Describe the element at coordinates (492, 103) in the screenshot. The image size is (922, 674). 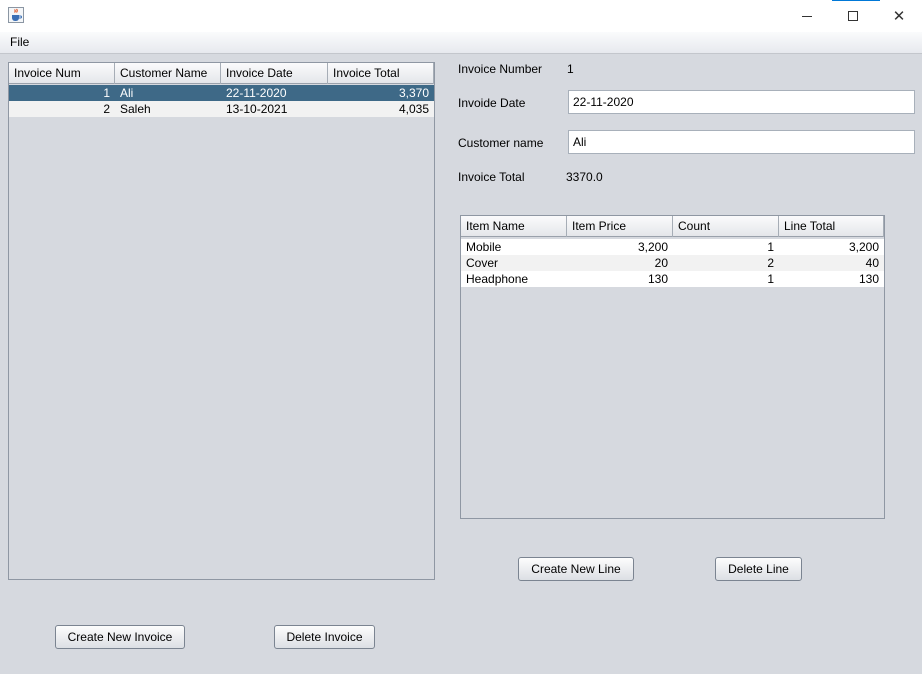
I see `invoice-date-label: Invoide Date` at that location.